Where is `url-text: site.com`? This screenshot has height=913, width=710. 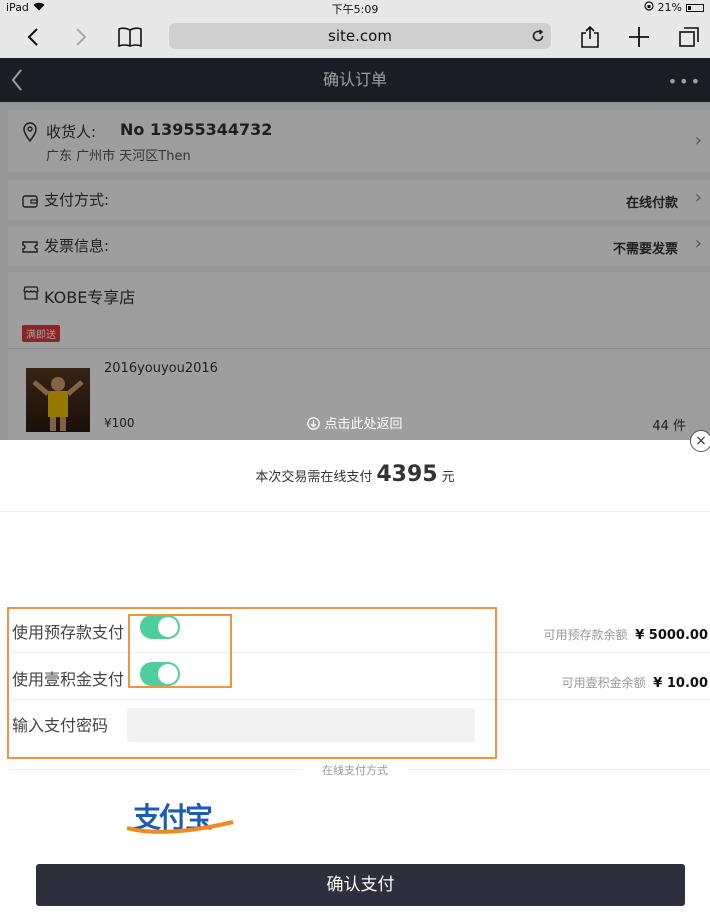 url-text: site.com is located at coordinates (360, 36).